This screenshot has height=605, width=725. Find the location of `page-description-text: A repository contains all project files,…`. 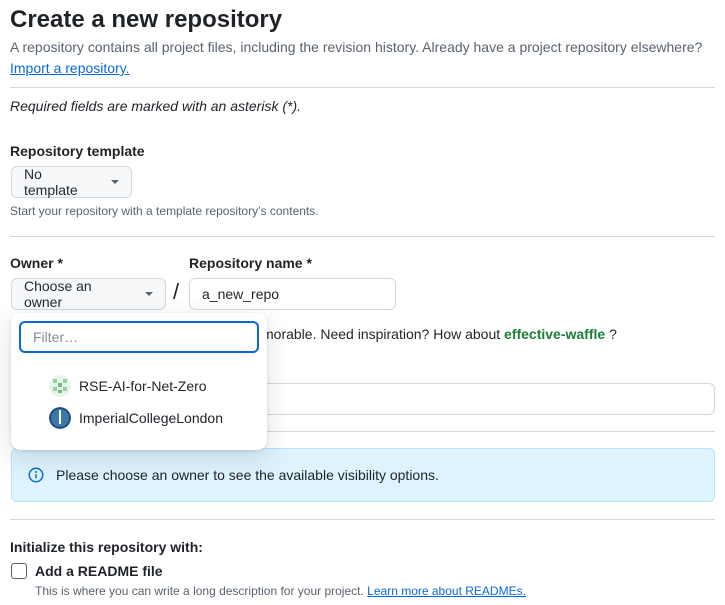

page-description-text: A repository contains all project files,… is located at coordinates (356, 47).